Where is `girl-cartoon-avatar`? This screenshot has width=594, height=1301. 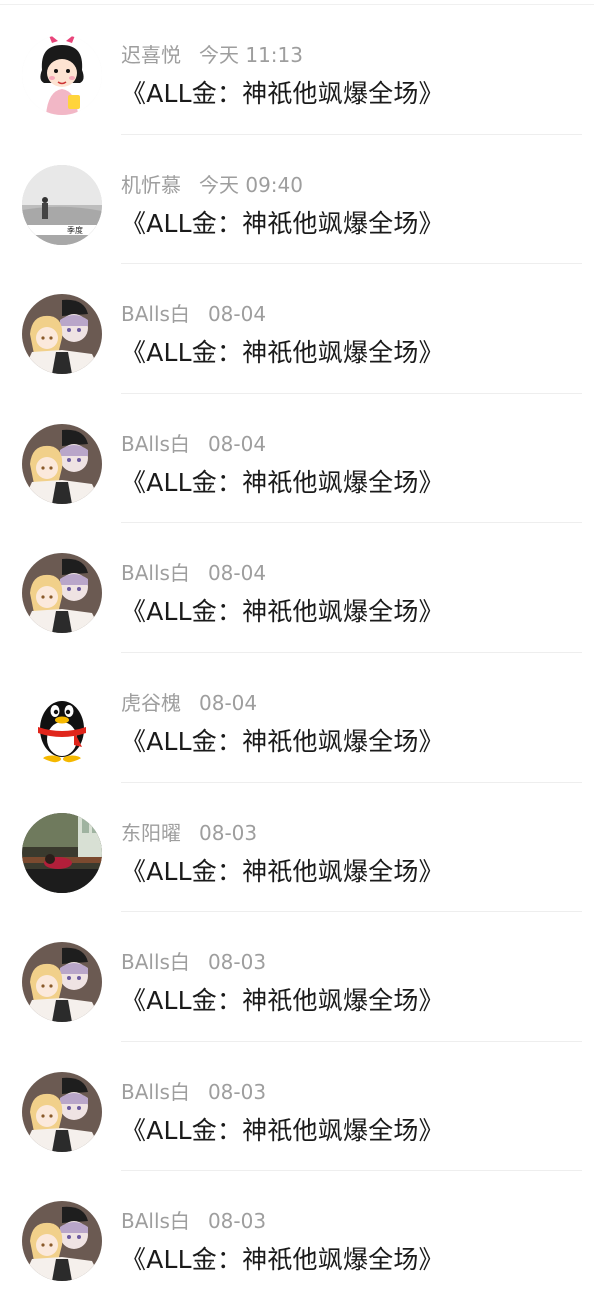 girl-cartoon-avatar is located at coordinates (62, 75).